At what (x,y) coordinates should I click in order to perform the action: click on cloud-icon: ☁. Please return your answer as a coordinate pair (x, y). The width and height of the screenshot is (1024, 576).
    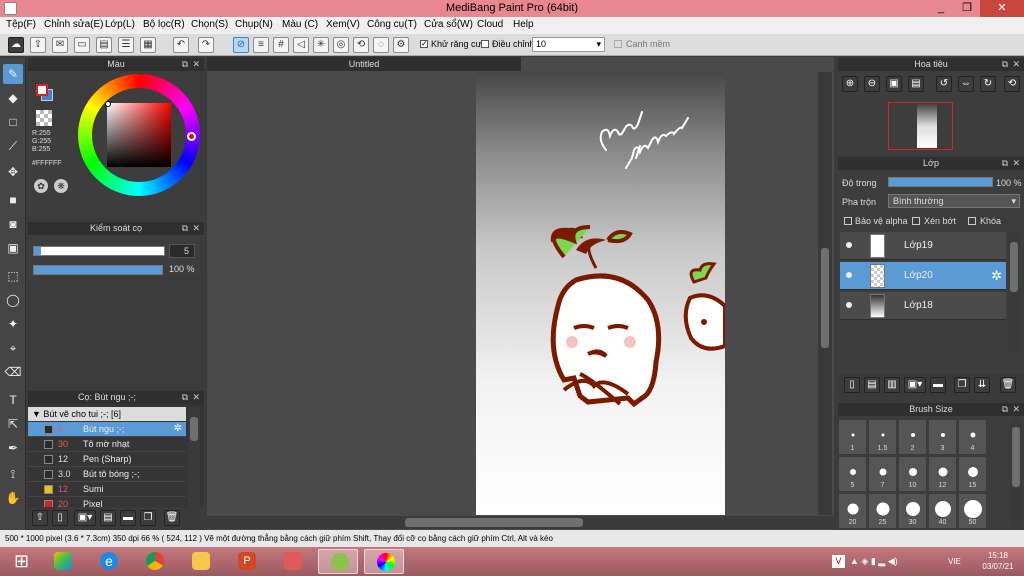
    Looking at the image, I should click on (16, 45).